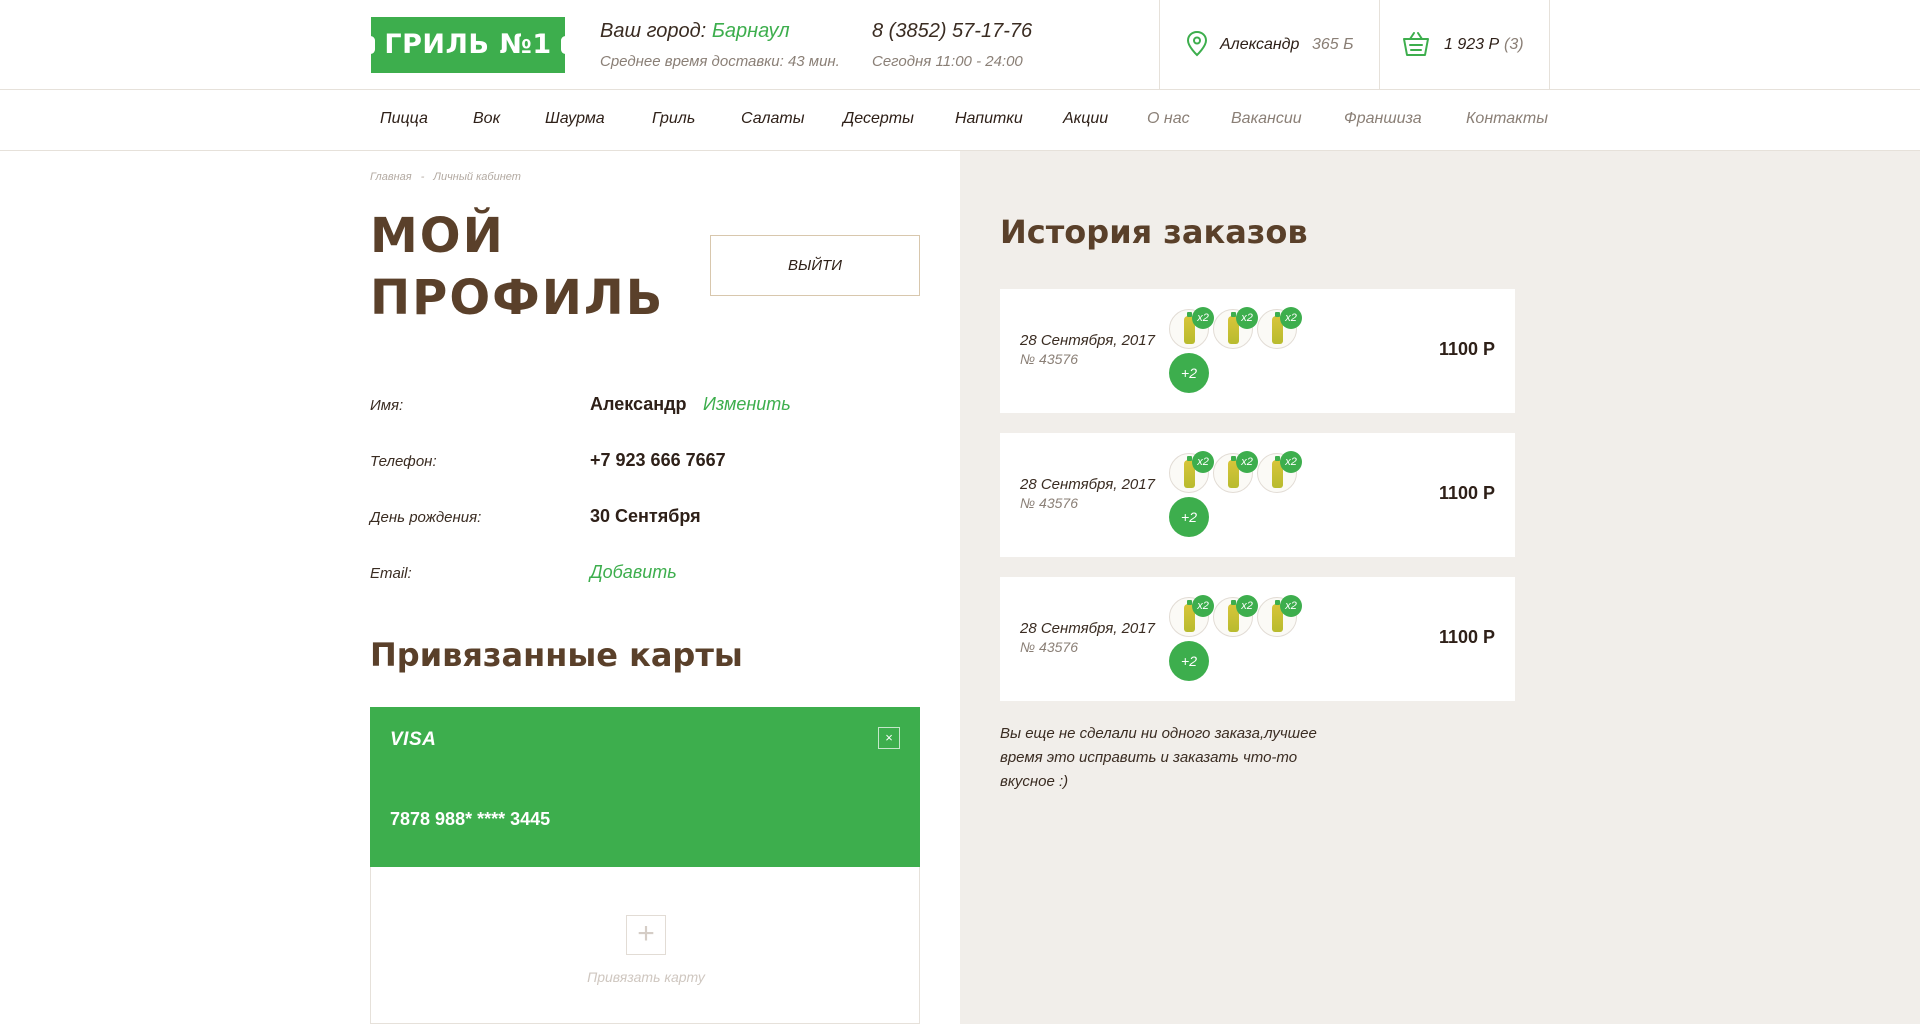 This screenshot has width=1920, height=1024. Describe the element at coordinates (720, 61) in the screenshot. I see `delivery-time: Среднее время доставки: 43 мин.` at that location.